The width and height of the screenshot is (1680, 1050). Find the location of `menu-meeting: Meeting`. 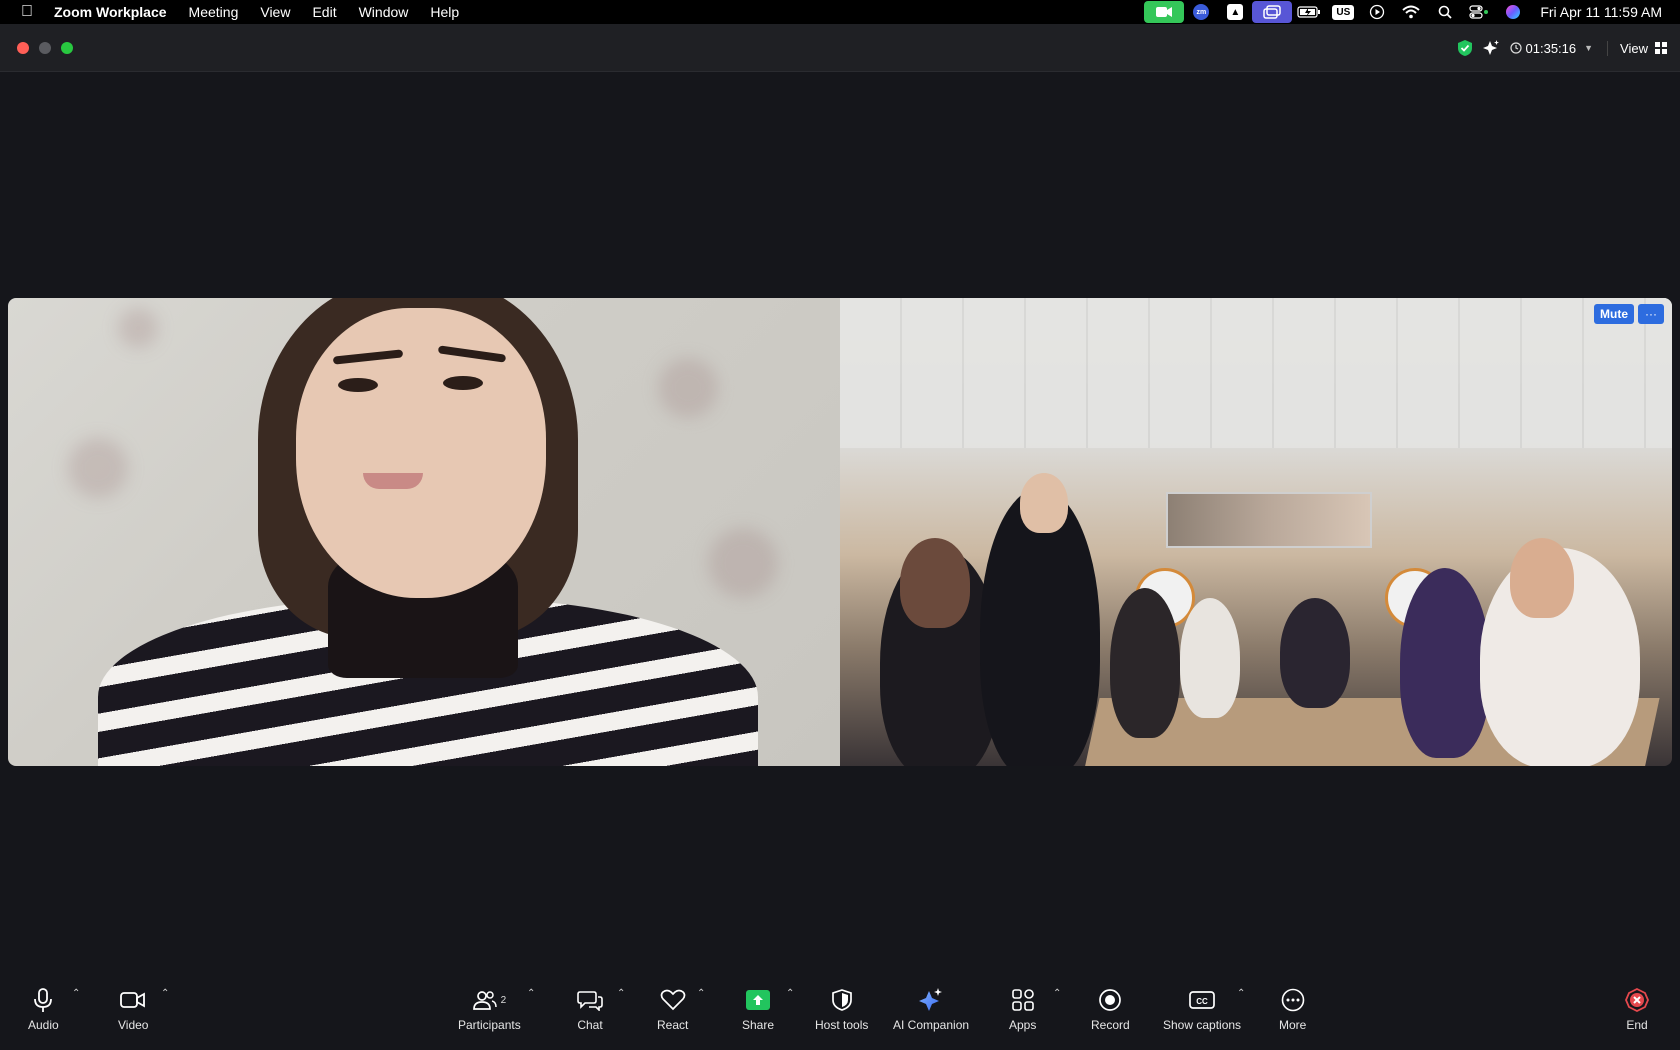

menu-meeting: Meeting is located at coordinates (214, 12).